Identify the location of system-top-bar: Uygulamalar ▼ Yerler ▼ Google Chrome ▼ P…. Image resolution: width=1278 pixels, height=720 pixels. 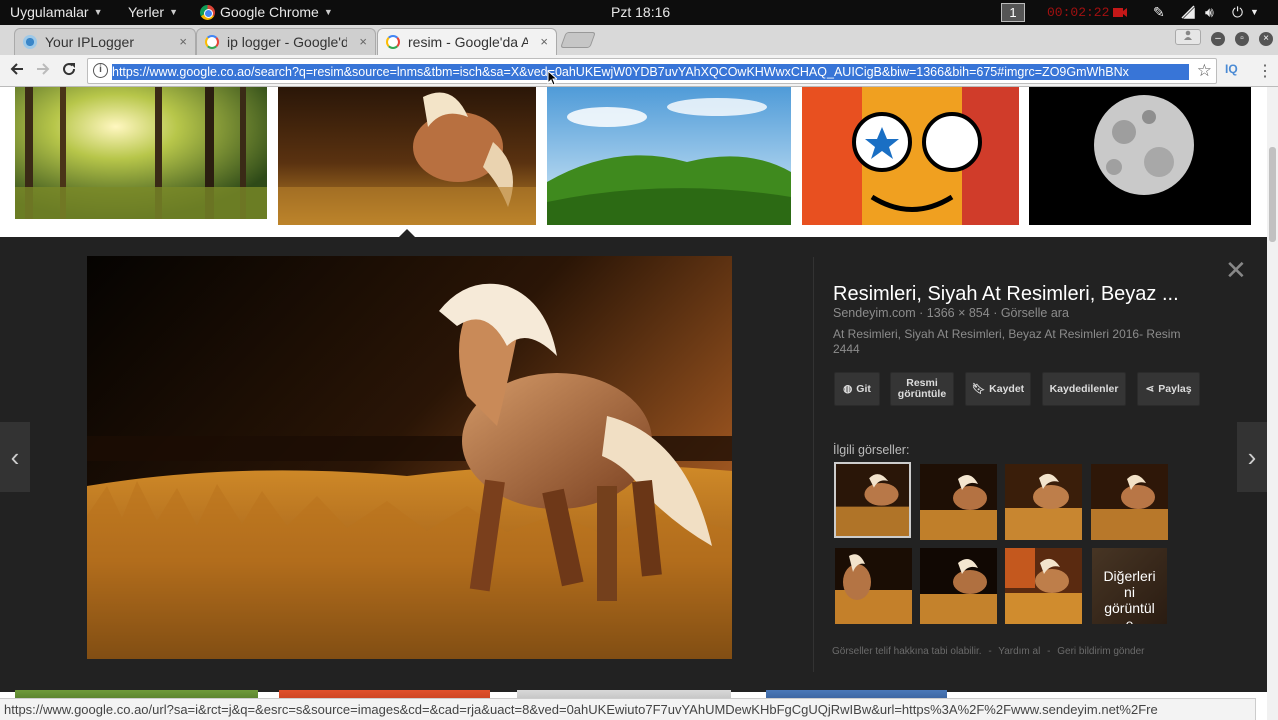
(639, 12).